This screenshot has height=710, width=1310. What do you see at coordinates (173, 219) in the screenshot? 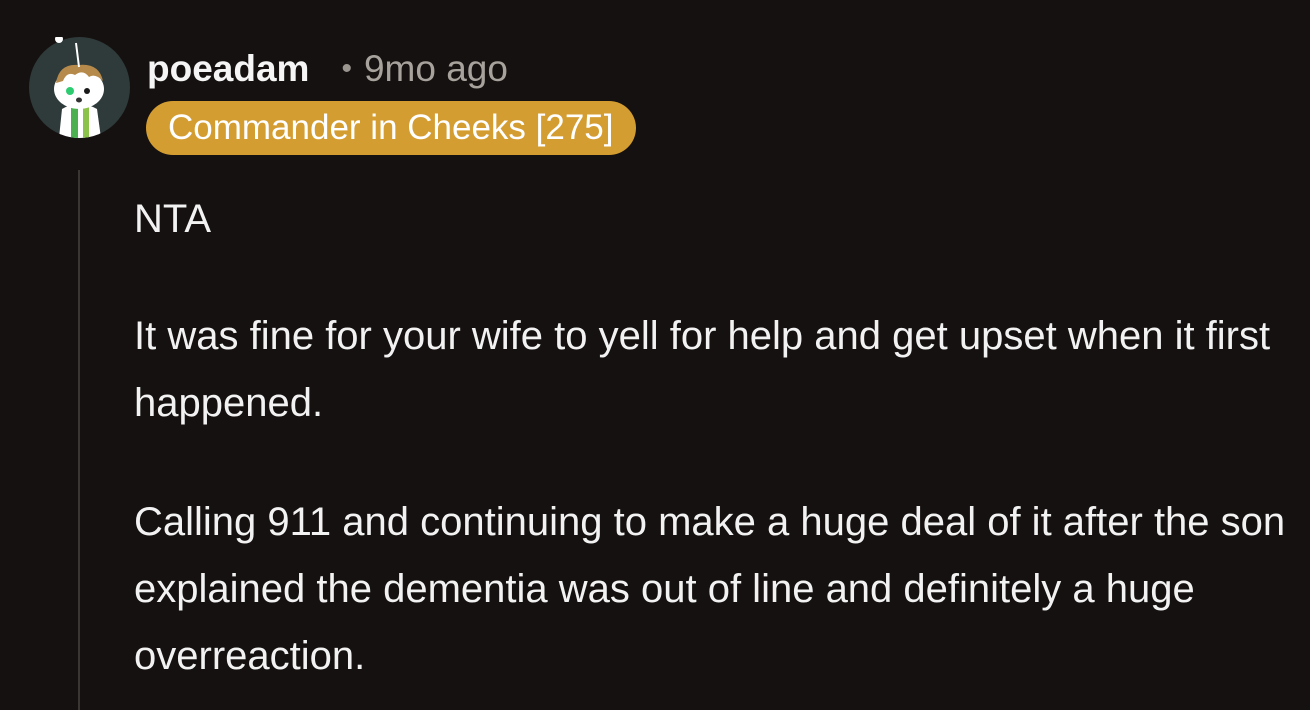
I see `comment-paragraph: NTA` at bounding box center [173, 219].